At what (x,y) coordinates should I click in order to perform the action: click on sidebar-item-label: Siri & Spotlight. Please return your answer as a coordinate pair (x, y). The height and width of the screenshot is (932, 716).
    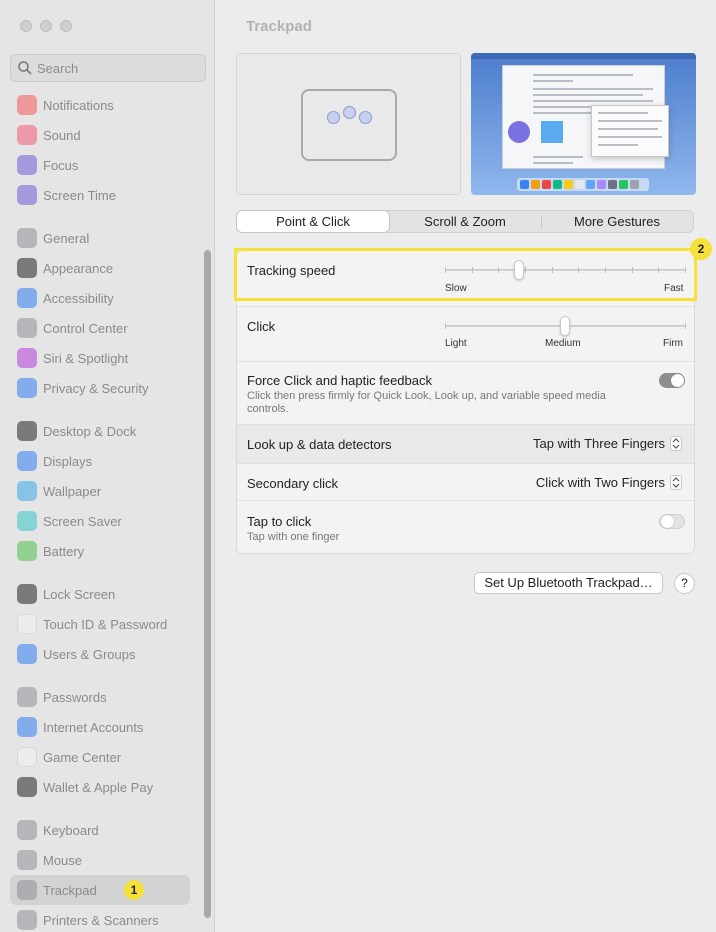
    Looking at the image, I should click on (86, 358).